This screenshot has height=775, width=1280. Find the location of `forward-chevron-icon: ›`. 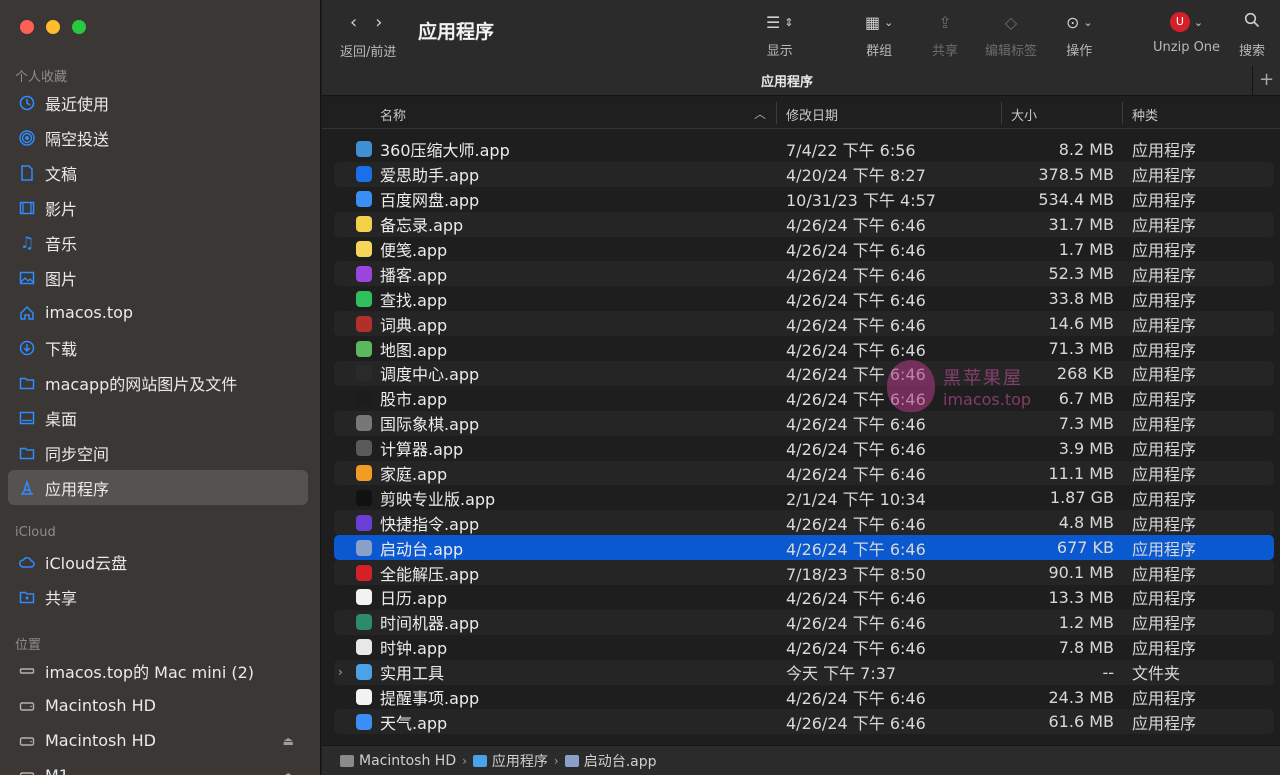

forward-chevron-icon: › is located at coordinates (378, 22).